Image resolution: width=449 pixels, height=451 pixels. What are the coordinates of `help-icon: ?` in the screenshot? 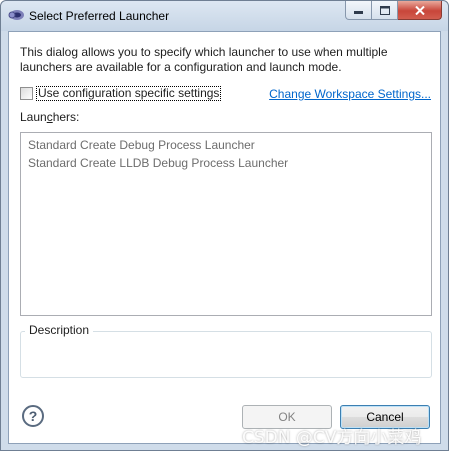 It's located at (33, 416).